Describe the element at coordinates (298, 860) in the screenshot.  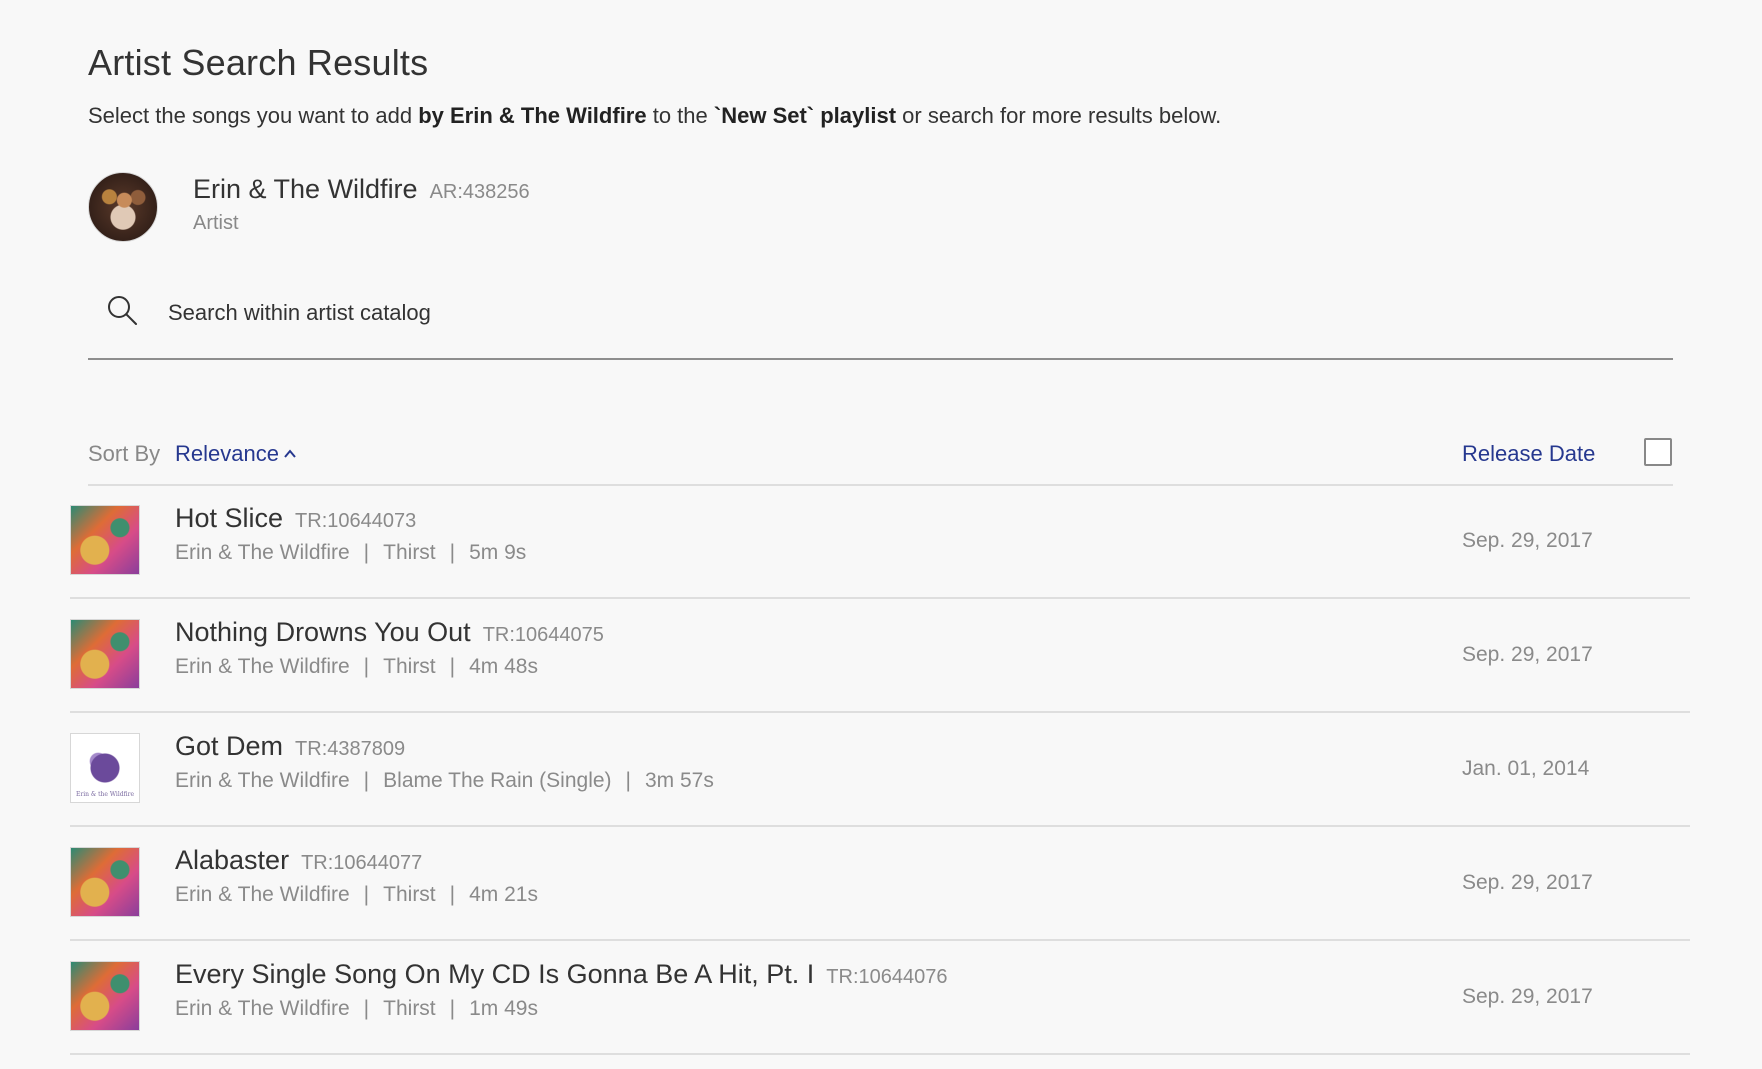
I see `track-title-line: Alabaster TR:10644077` at that location.